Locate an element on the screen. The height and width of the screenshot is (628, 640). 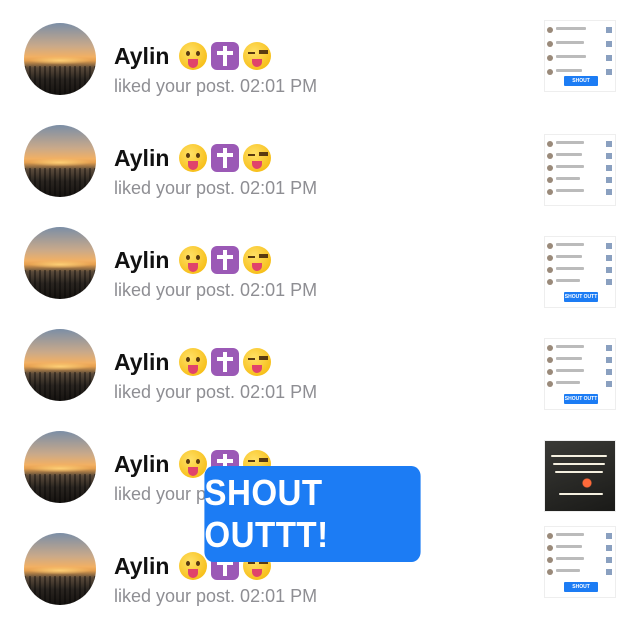
thumbnail-shout-chip: SHOUT OUTT!! is located at coordinates (581, 589).